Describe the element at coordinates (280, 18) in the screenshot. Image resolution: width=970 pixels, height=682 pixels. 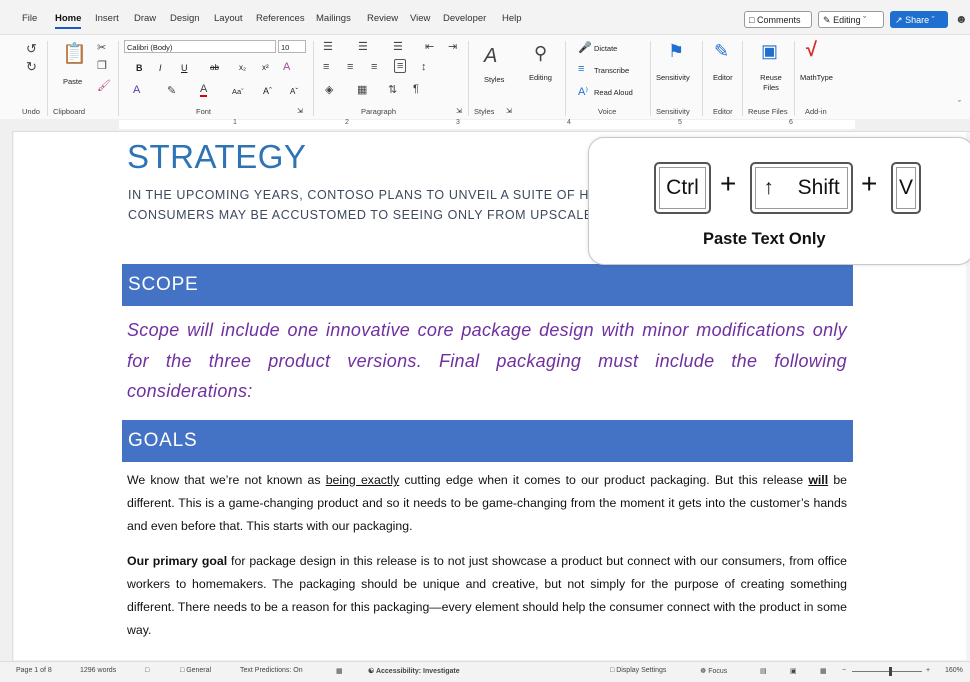
I see `tab-references: References` at that location.